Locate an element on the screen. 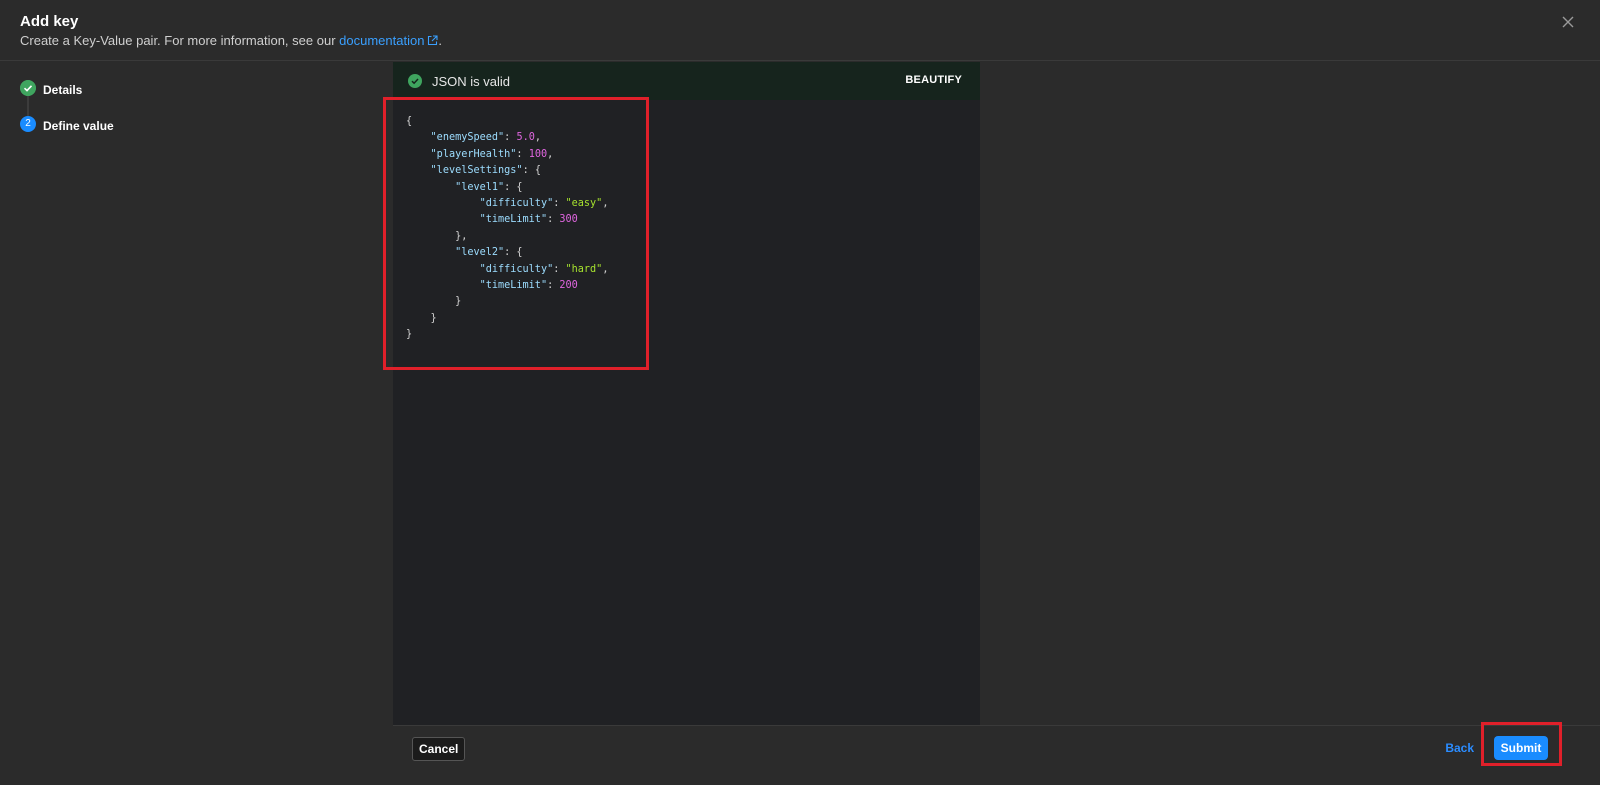 The image size is (1600, 785). external-link-icon is located at coordinates (433, 40).